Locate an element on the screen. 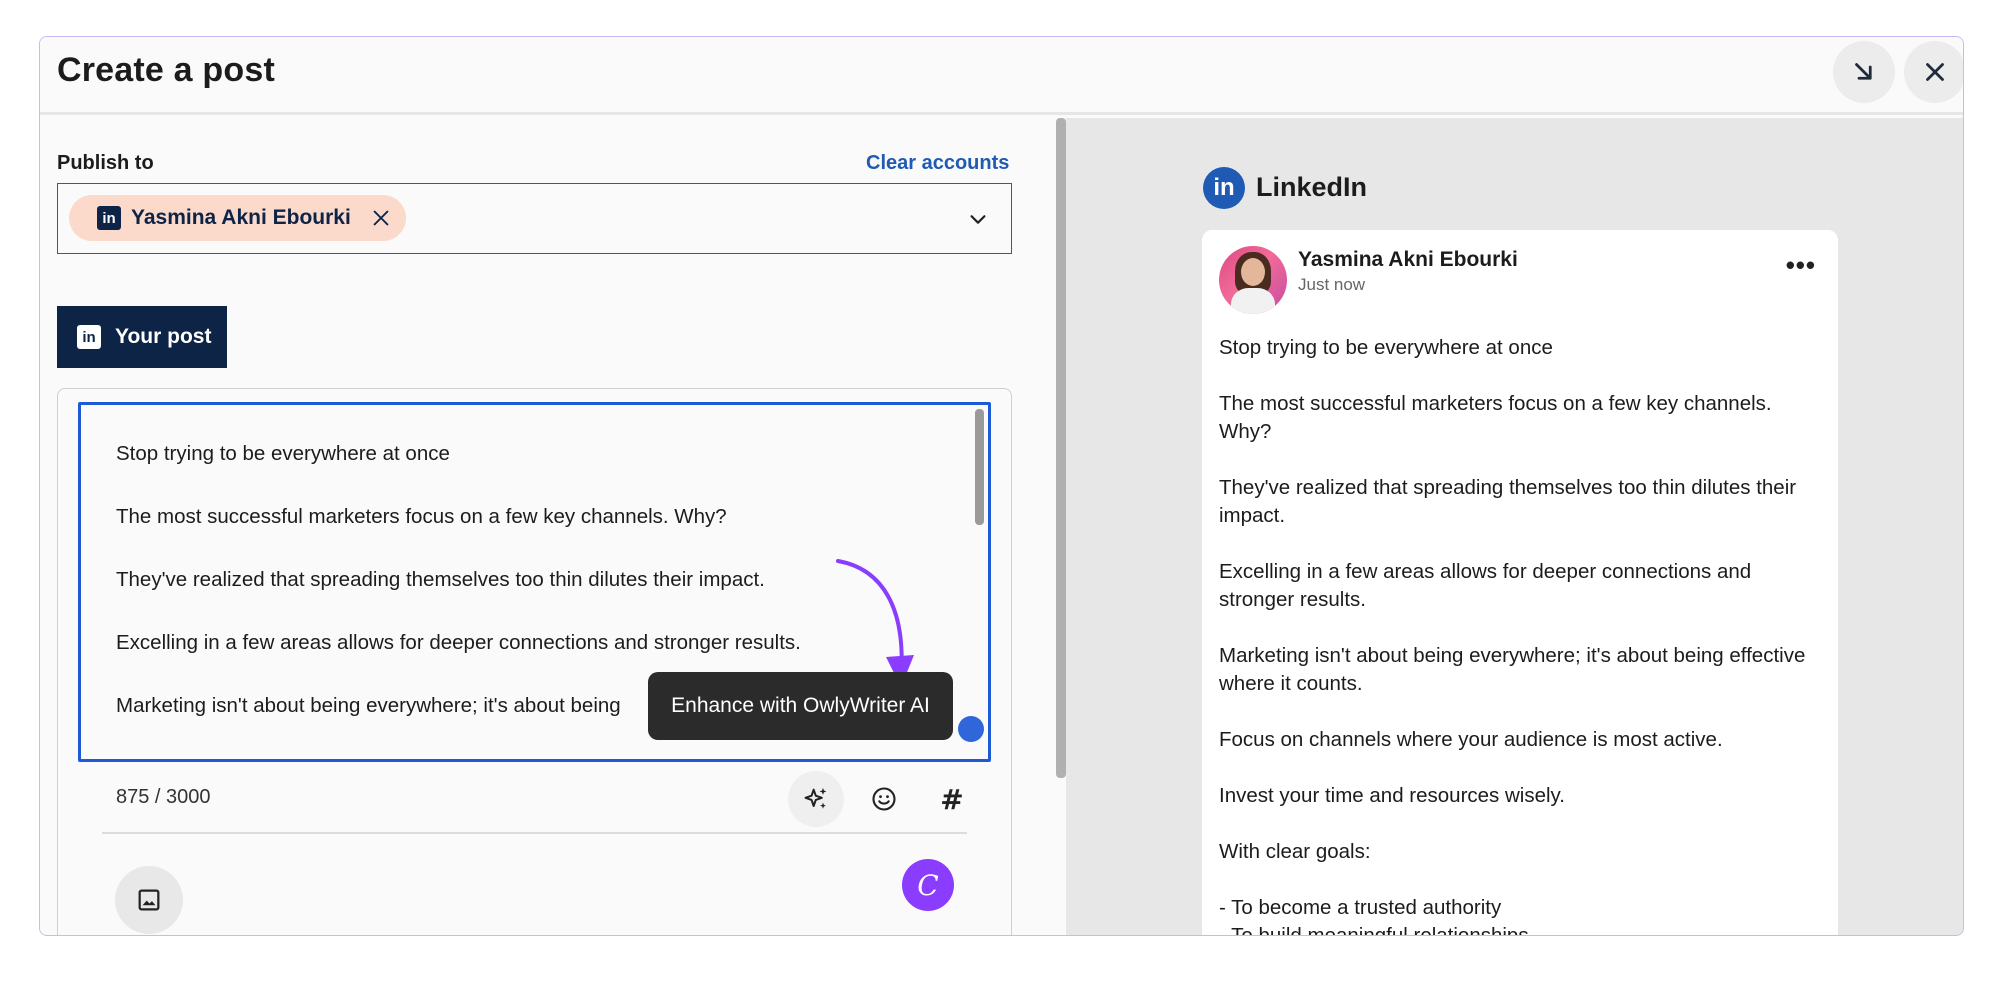 The width and height of the screenshot is (2000, 983). emoji-icon is located at coordinates (884, 799).